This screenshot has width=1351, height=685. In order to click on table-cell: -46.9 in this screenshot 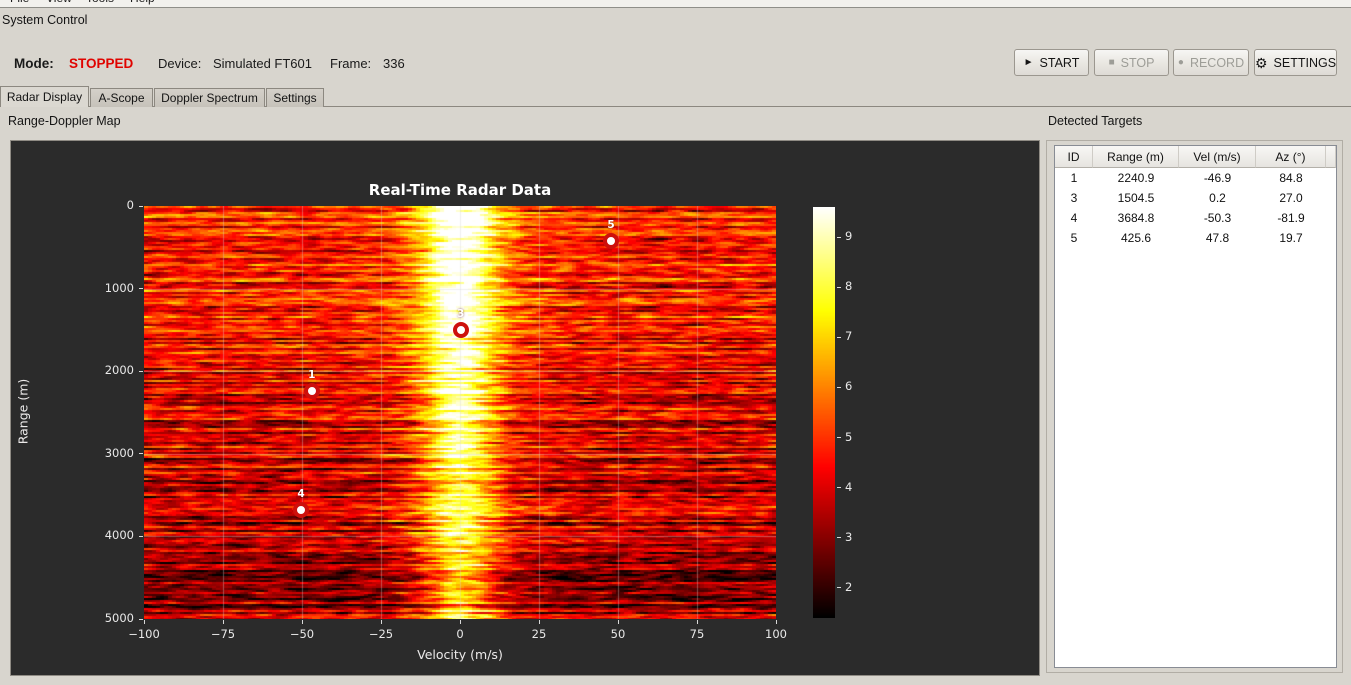, I will do `click(1217, 178)`.